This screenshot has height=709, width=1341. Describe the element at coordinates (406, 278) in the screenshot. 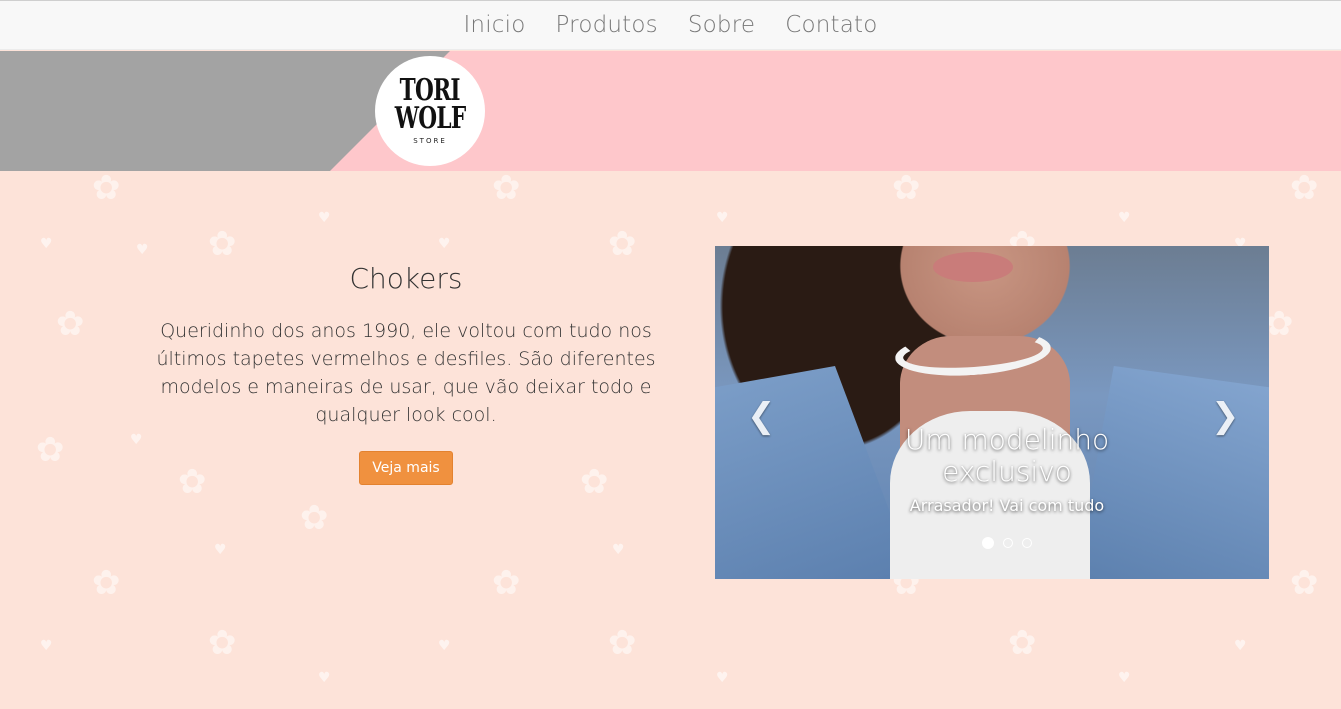

I see `feature-title: Chokers` at that location.